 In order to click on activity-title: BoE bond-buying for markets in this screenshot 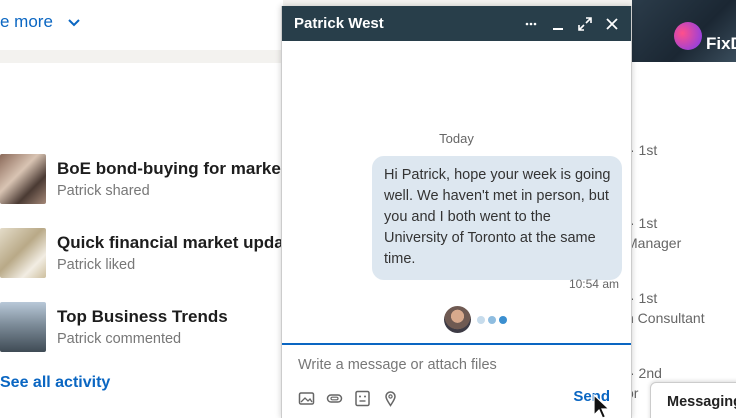, I will do `click(176, 169)`.